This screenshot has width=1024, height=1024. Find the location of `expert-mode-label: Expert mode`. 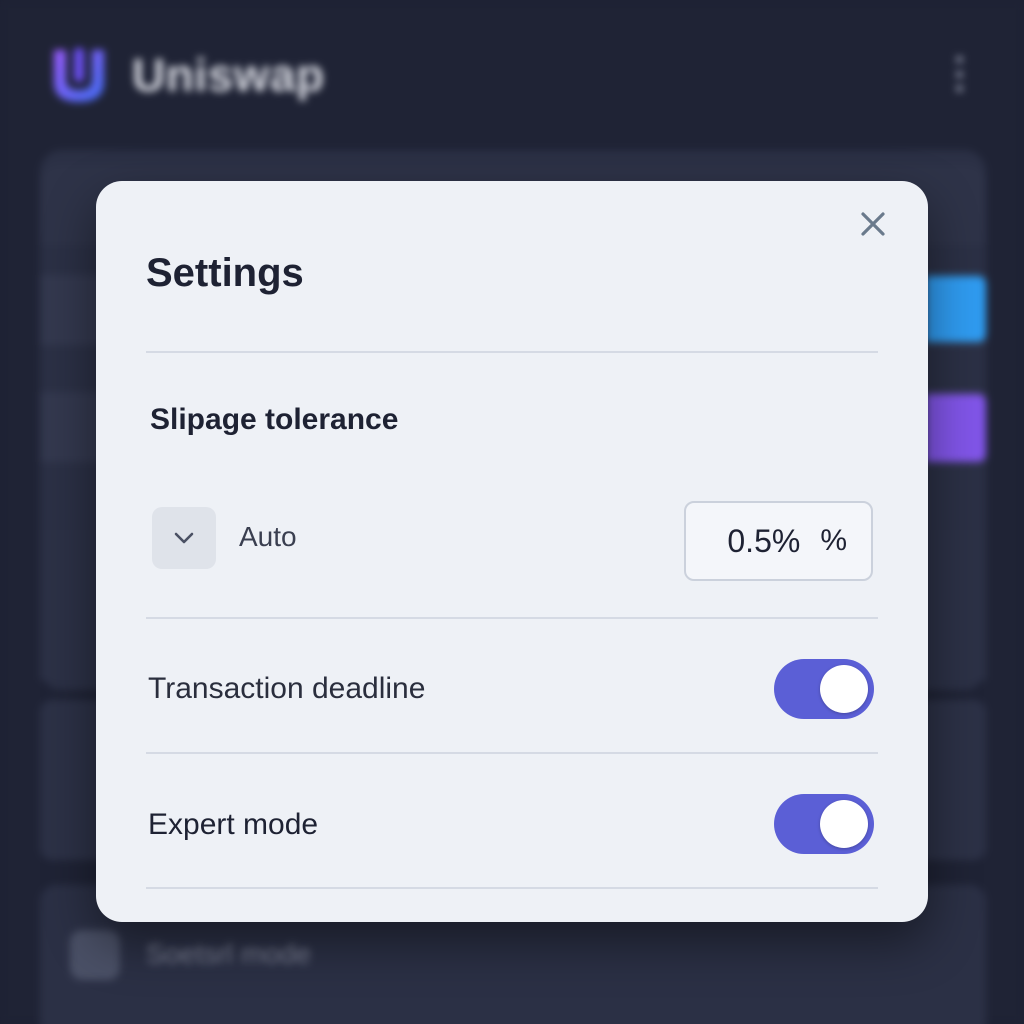

expert-mode-label: Expert mode is located at coordinates (233, 824).